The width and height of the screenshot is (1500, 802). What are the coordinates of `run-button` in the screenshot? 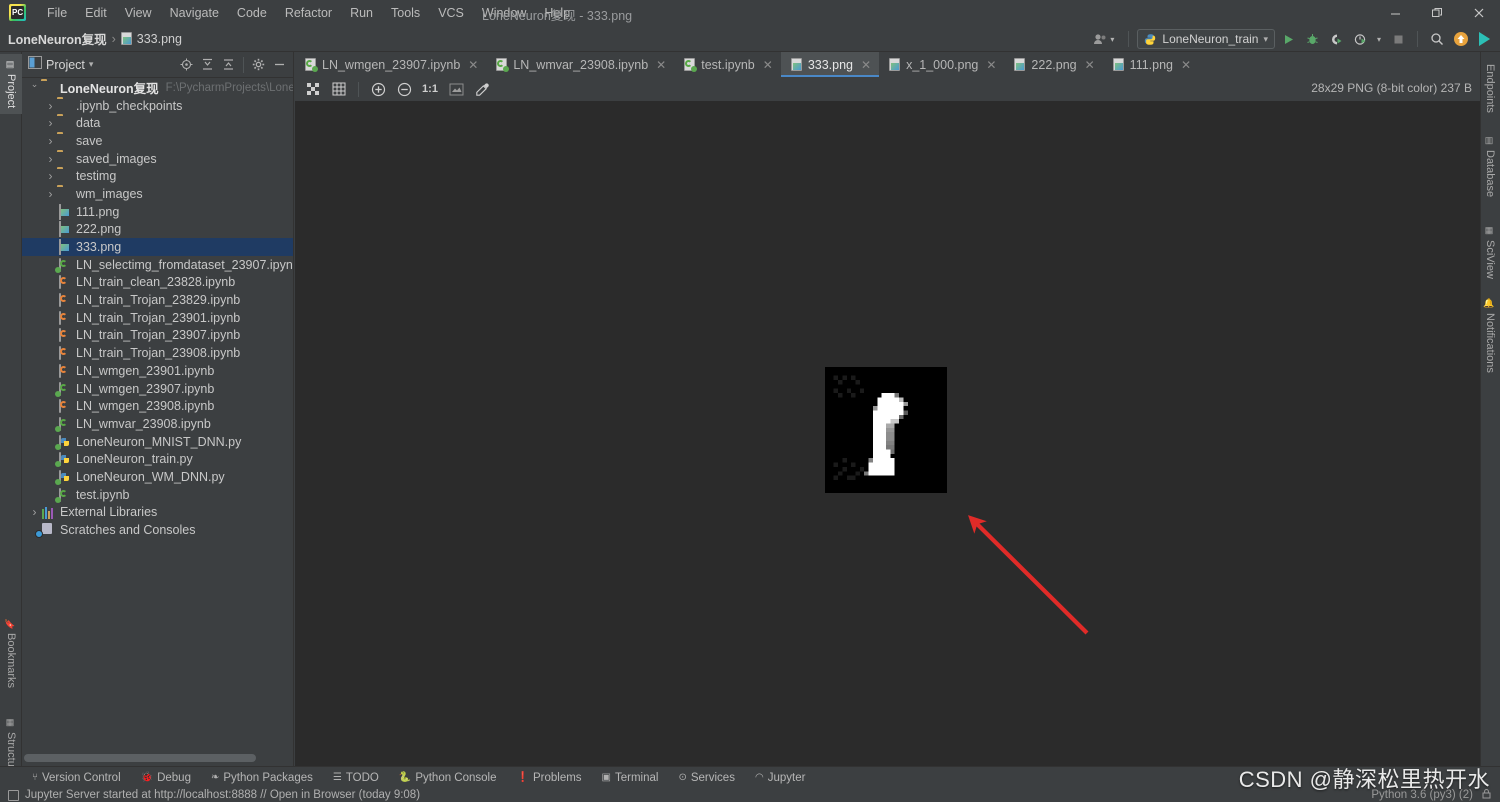 It's located at (1288, 39).